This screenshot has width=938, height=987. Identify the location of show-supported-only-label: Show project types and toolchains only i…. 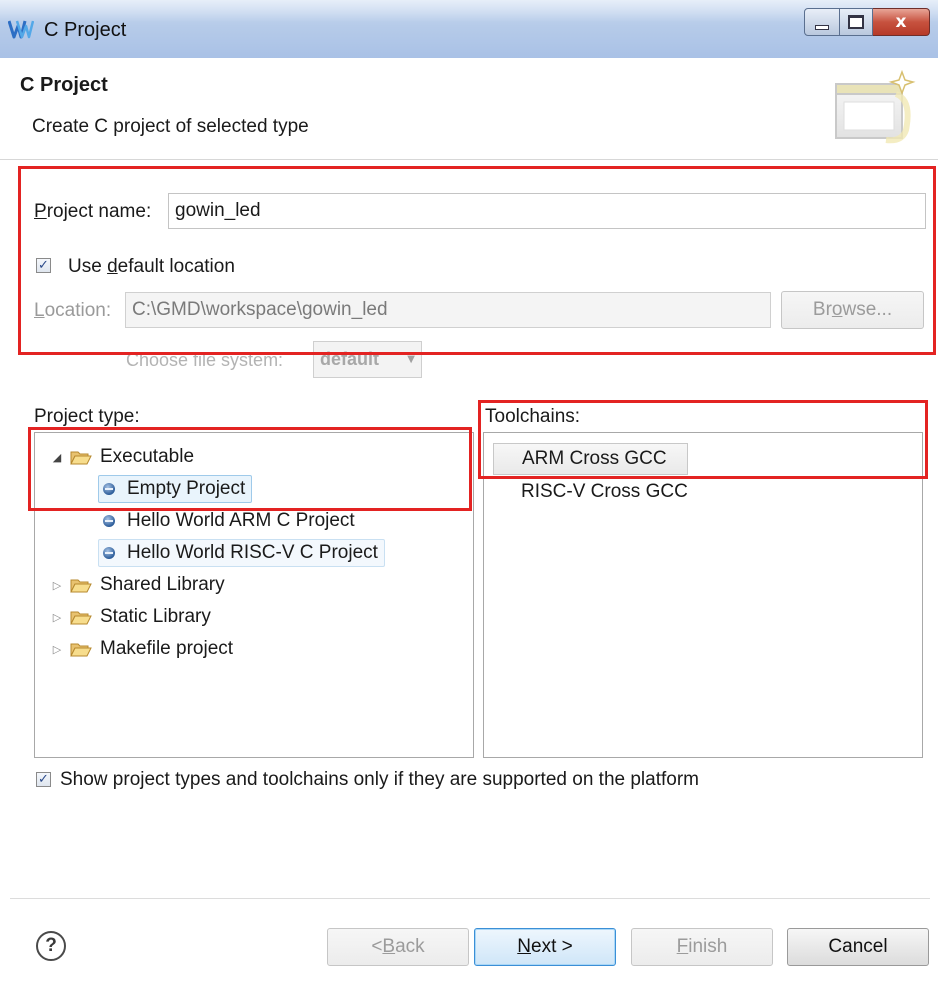
(379, 780).